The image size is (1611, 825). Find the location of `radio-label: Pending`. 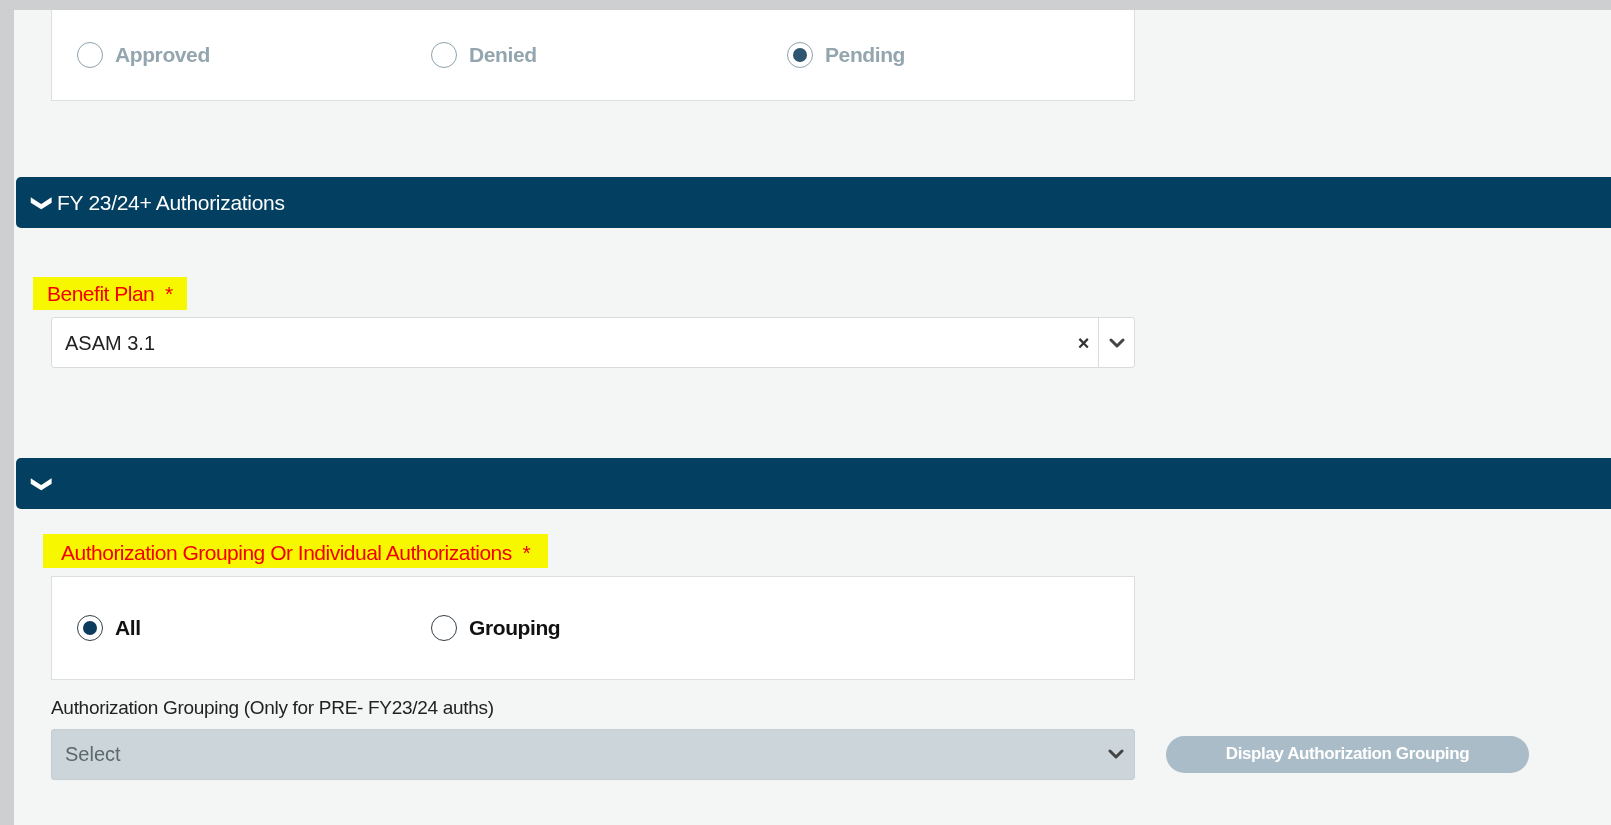

radio-label: Pending is located at coordinates (865, 55).